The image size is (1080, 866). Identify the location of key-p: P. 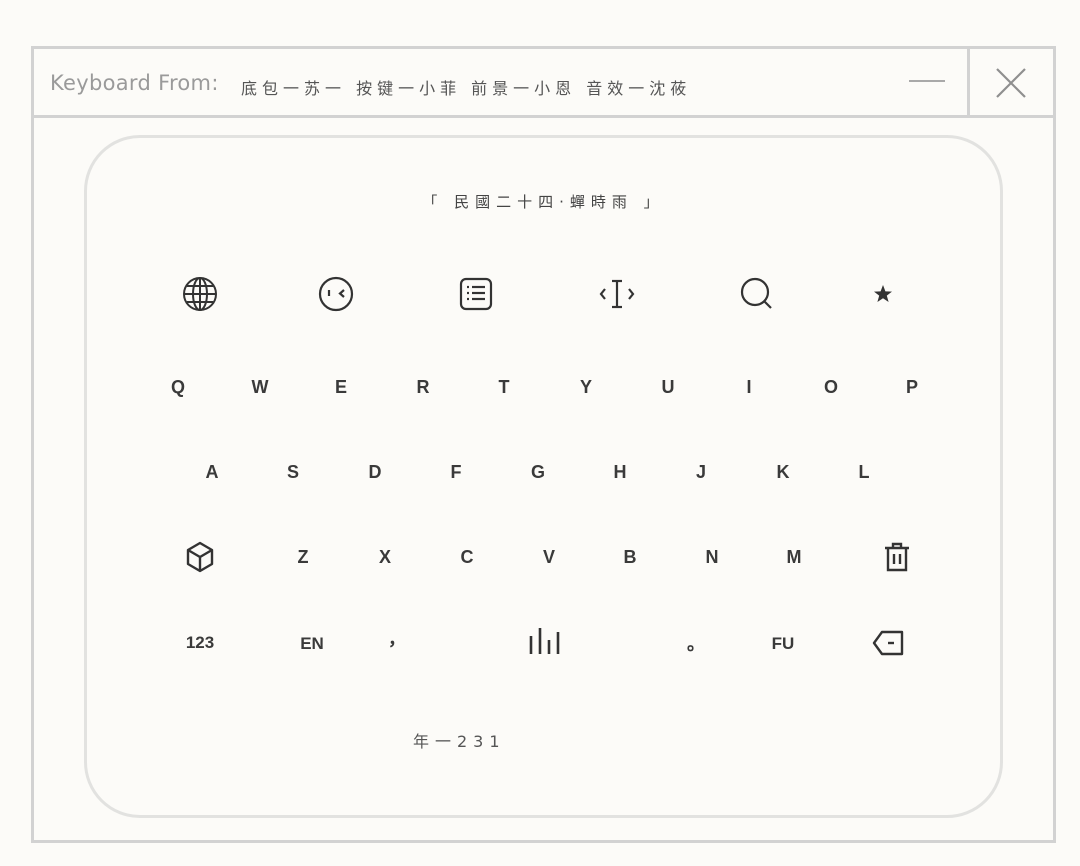
(912, 387).